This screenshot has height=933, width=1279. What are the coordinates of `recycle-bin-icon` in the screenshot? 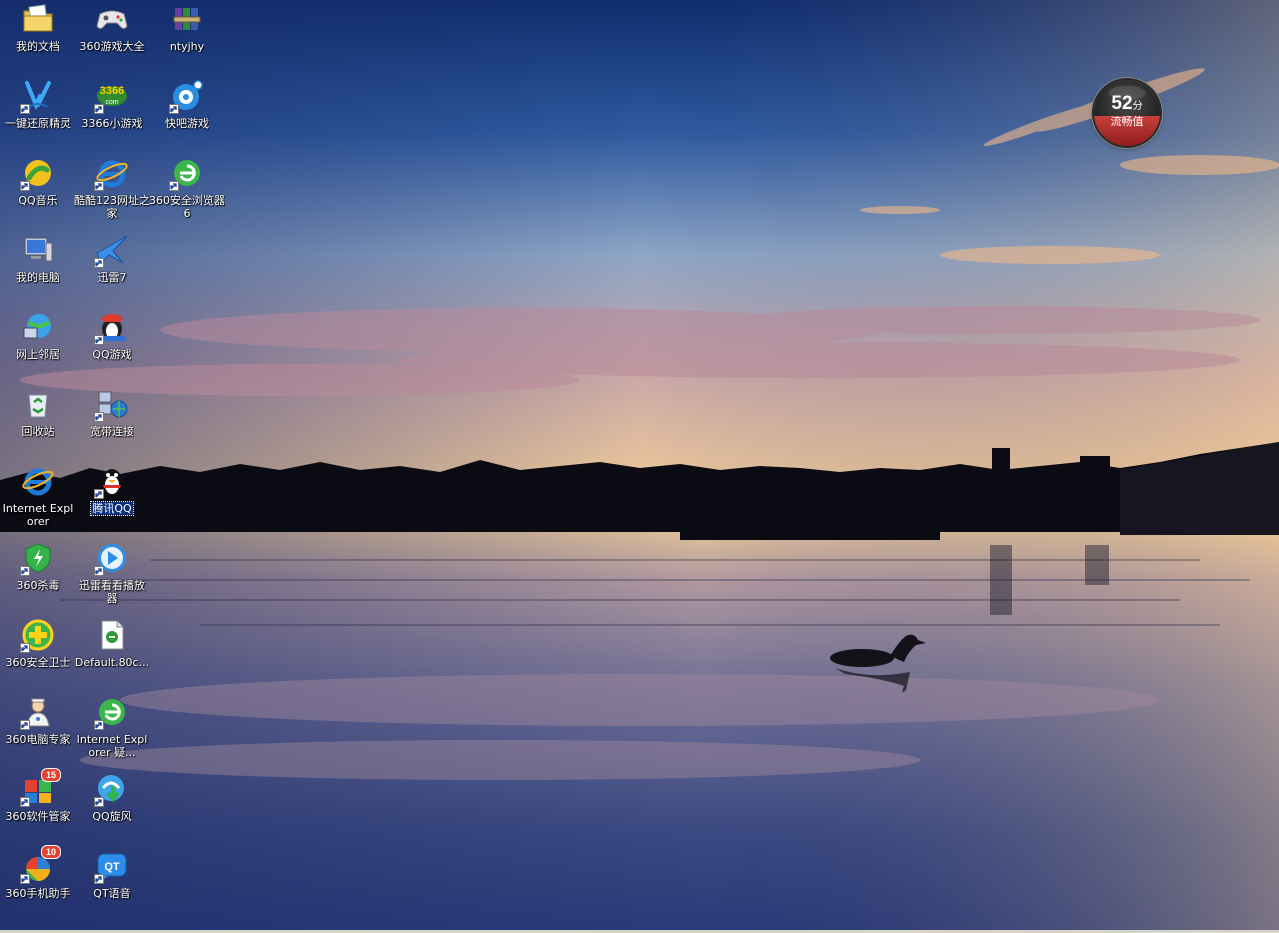 It's located at (38, 404).